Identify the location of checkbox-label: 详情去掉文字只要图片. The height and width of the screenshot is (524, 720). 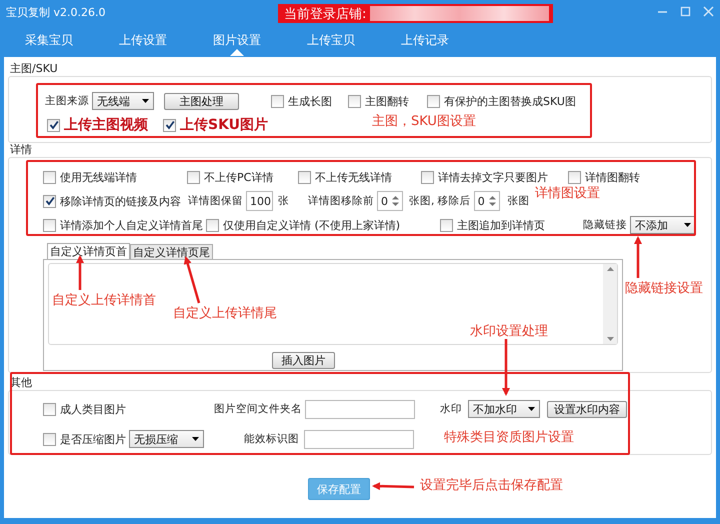
(493, 177).